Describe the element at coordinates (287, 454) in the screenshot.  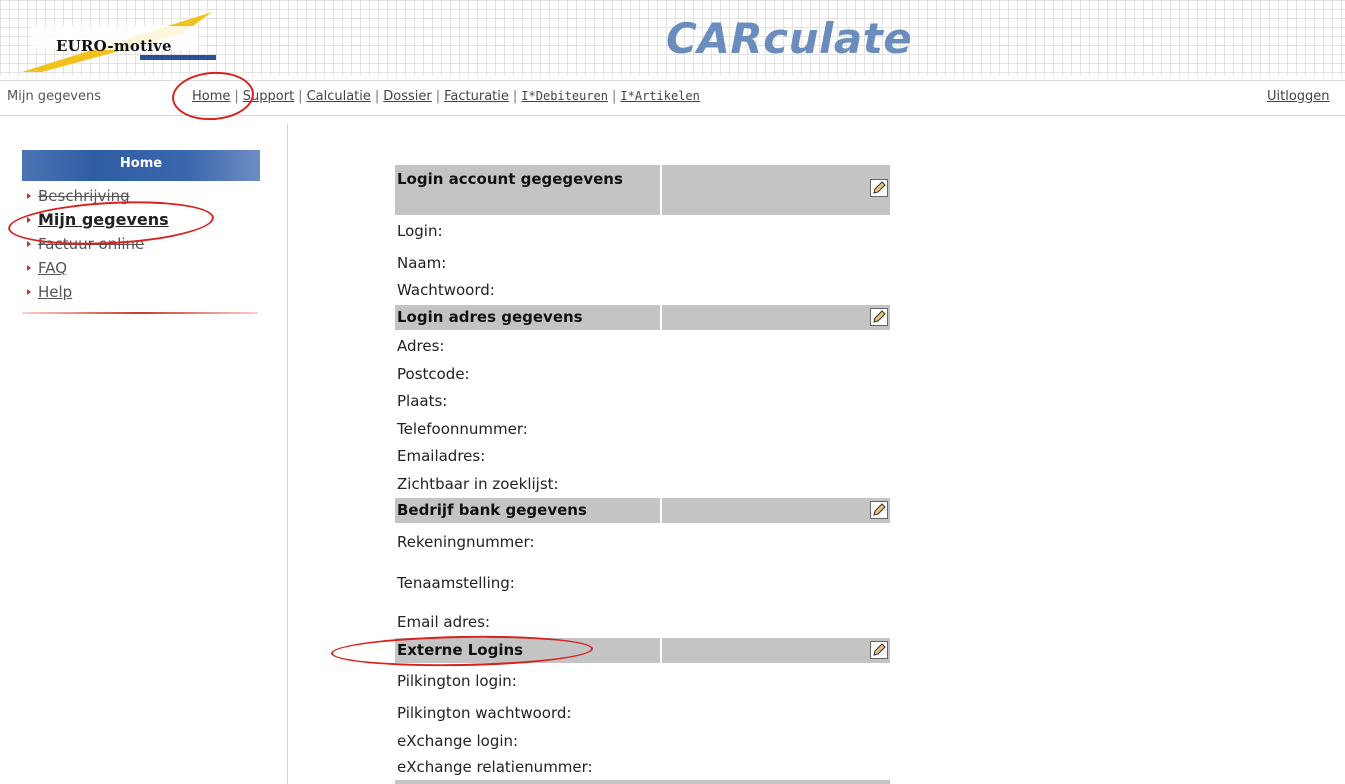
I see `column-divider` at that location.